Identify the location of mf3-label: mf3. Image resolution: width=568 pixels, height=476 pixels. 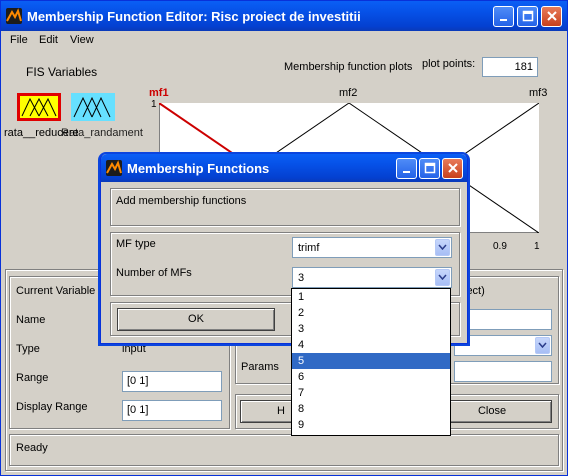
(538, 93).